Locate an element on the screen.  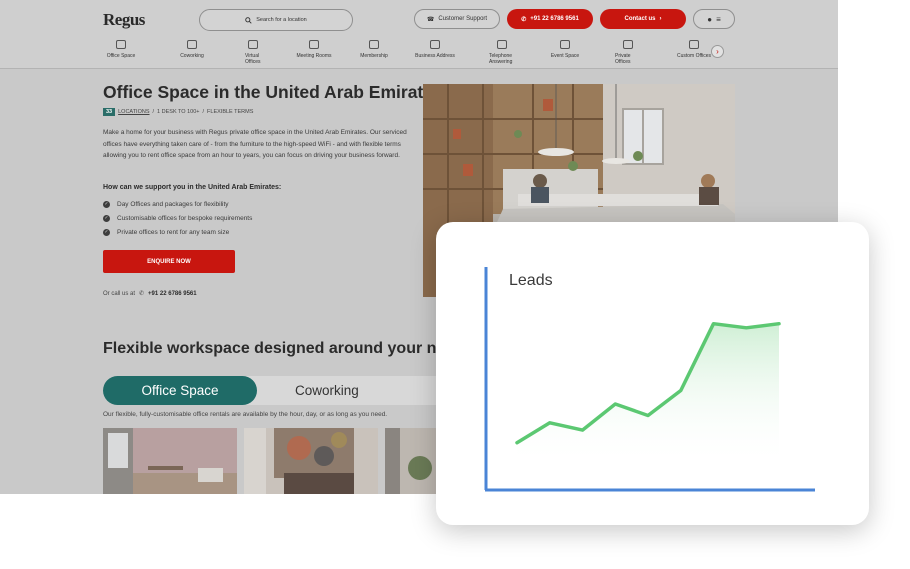
nav-item-event-space: Event Space is located at coordinates (565, 52).